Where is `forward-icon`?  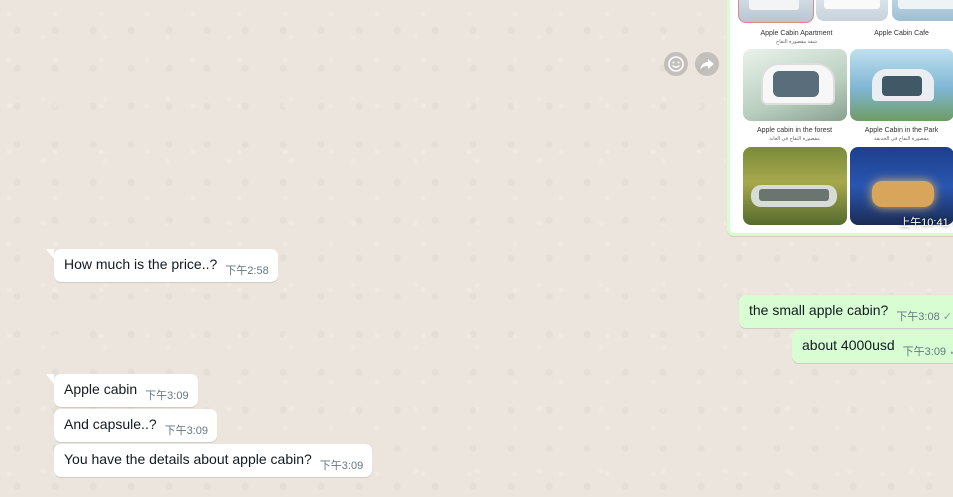
forward-icon is located at coordinates (707, 64).